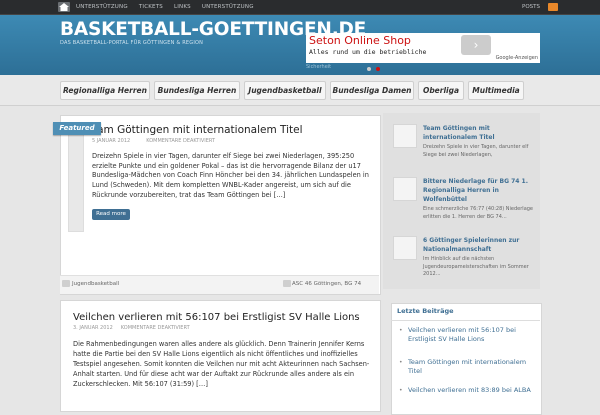 This screenshot has width=600, height=415. I want to click on folder-icon, so click(66, 283).